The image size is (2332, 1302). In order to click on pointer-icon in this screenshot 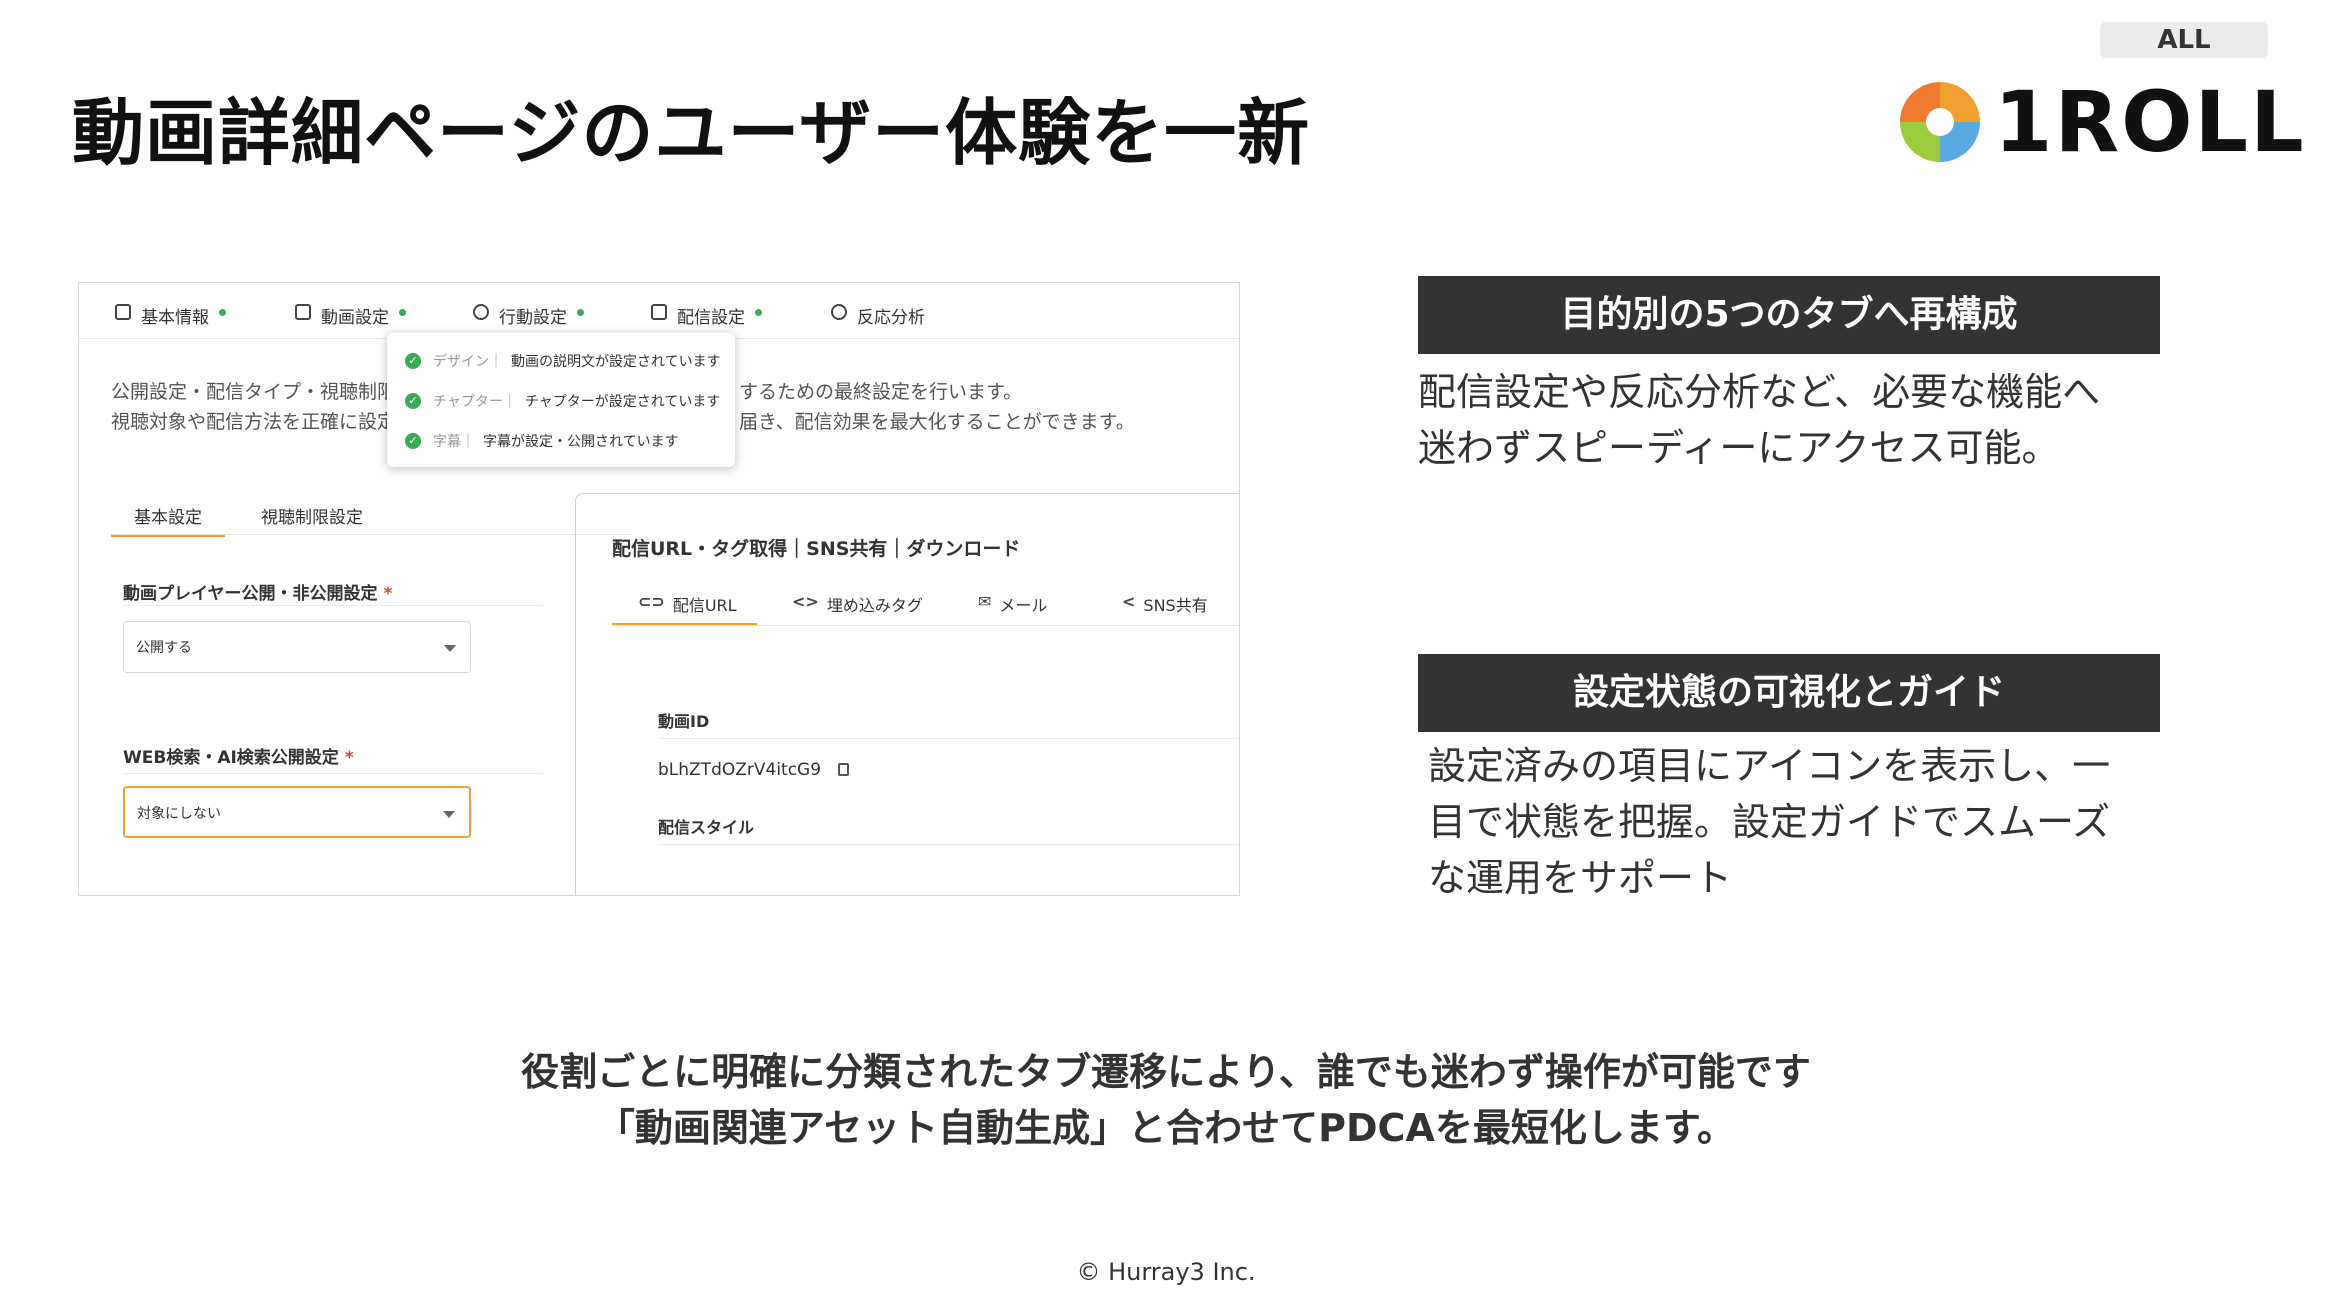, I will do `click(481, 312)`.